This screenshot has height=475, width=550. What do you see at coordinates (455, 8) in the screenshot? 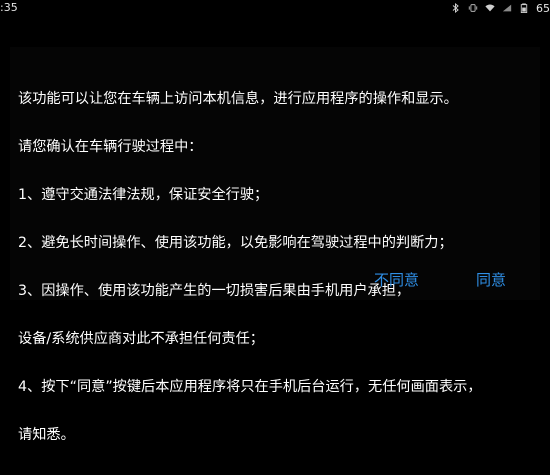
I see `bluetooth-icon` at bounding box center [455, 8].